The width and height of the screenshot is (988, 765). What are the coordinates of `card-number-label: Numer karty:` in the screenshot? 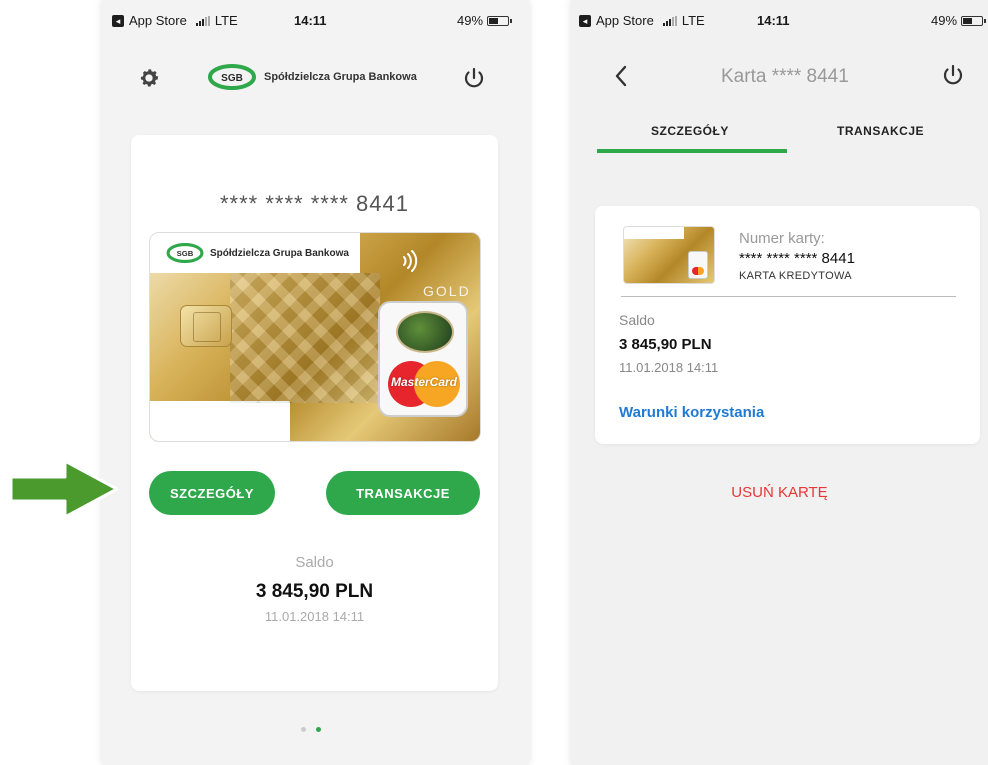 It's located at (782, 238).